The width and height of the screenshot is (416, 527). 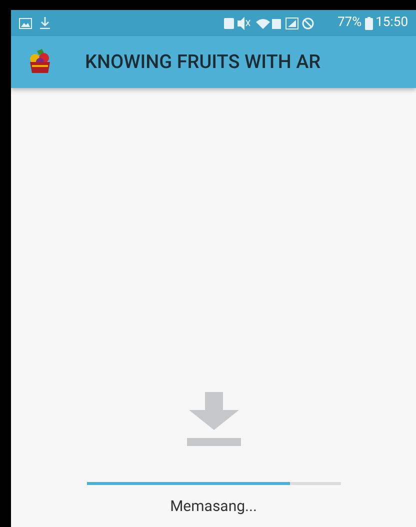 I want to click on battery-percent: 77%, so click(x=349, y=23).